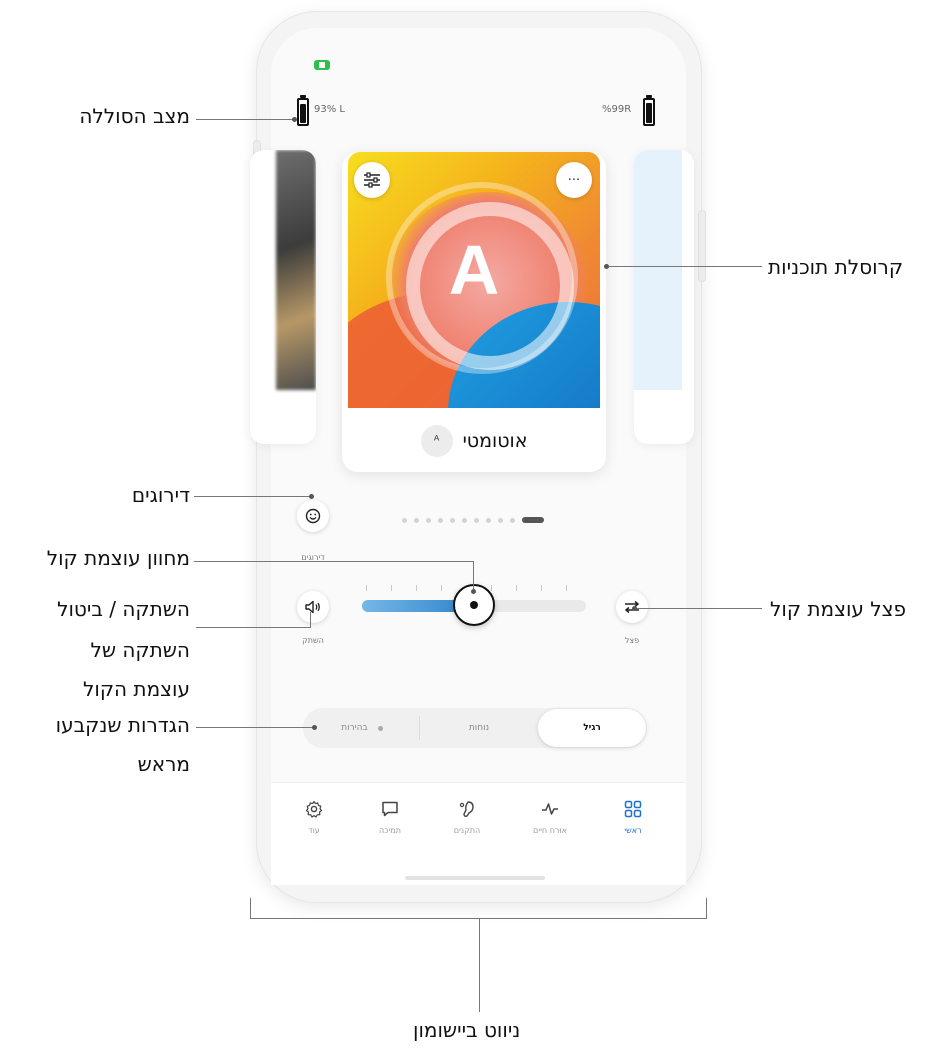 The image size is (938, 1052). I want to click on nav-home: ראשי, so click(633, 817).